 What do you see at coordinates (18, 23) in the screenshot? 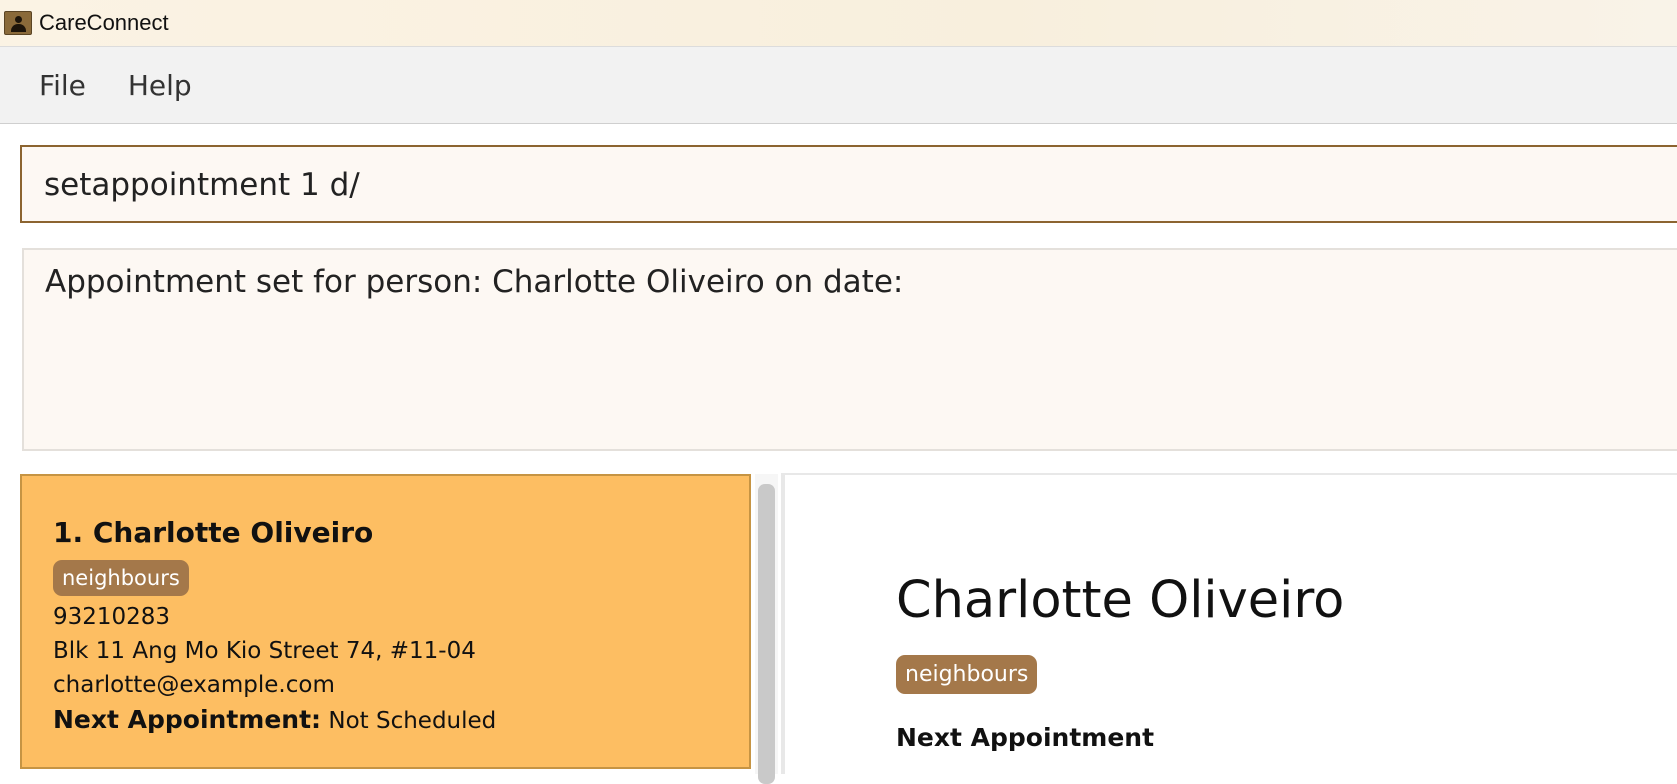
I see `address-book-icon` at bounding box center [18, 23].